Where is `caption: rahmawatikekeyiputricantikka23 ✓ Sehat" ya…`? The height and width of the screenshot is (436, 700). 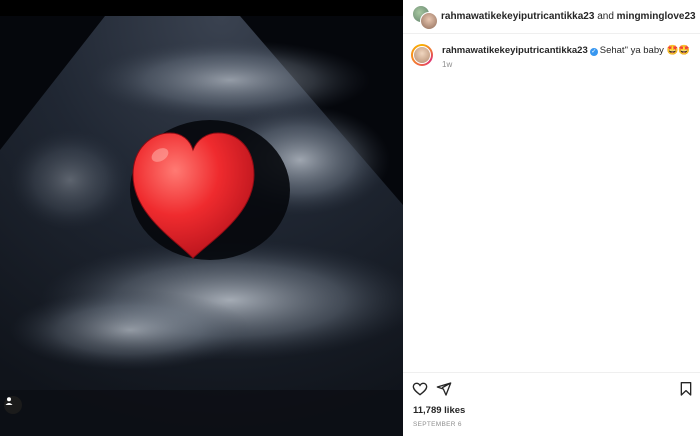
caption: rahmawatikekeyiputricantikka23 ✓ Sehat" ya… is located at coordinates (551, 51).